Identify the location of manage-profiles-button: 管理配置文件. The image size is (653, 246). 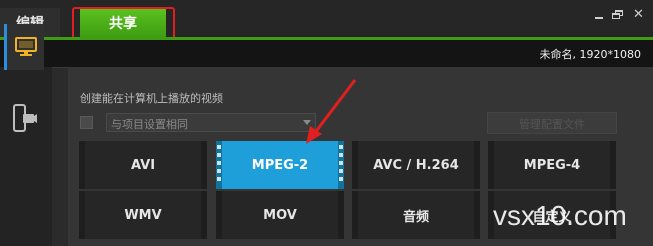
(552, 123).